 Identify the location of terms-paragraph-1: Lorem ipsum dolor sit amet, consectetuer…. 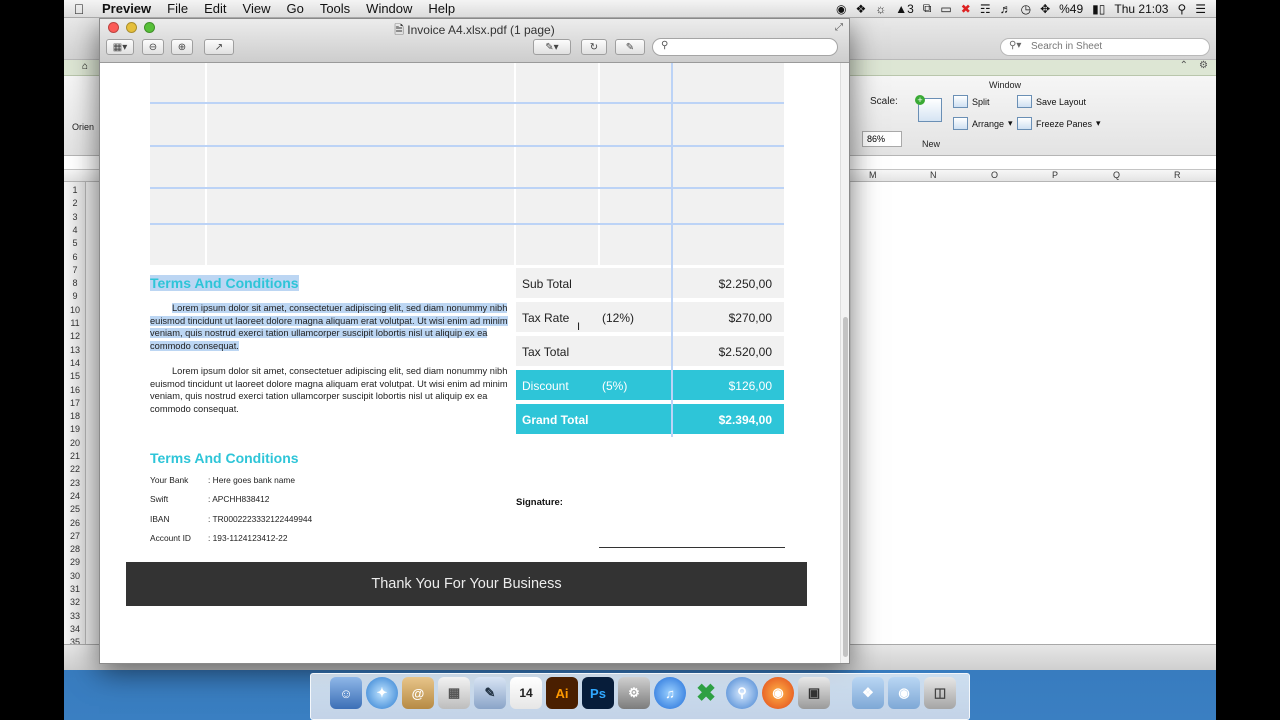
(332, 327).